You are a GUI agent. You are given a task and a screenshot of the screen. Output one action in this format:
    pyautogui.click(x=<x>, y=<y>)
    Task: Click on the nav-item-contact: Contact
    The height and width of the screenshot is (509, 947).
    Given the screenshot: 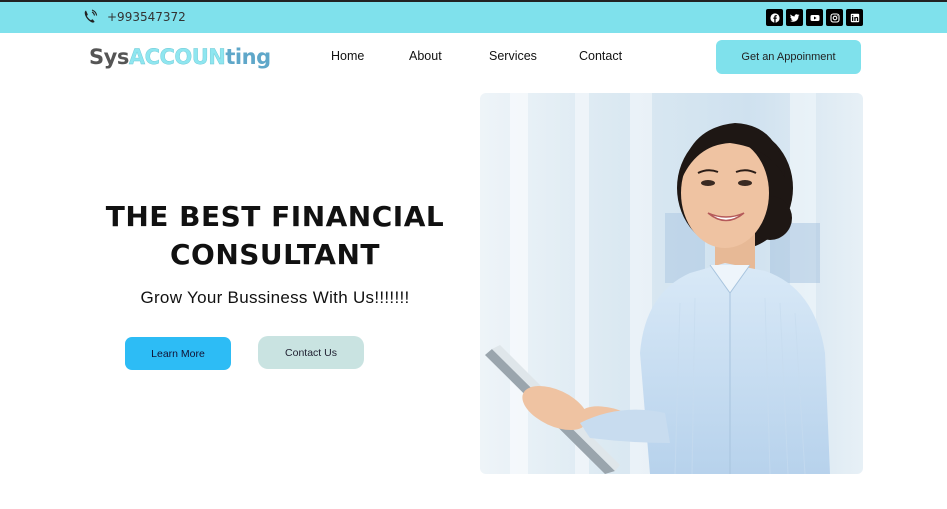 What is the action you would take?
    pyautogui.click(x=600, y=56)
    